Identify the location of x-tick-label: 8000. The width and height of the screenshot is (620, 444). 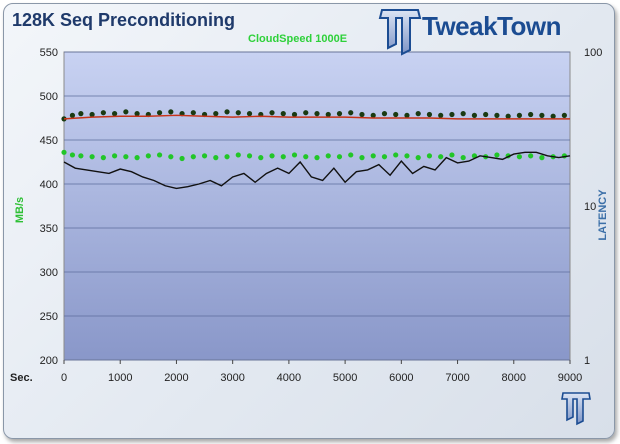
(514, 378).